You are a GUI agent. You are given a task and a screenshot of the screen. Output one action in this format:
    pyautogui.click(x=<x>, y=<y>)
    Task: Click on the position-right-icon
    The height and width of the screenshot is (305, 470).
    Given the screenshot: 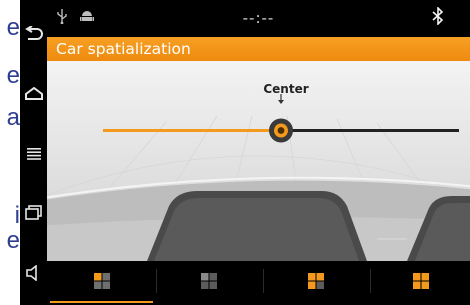 What is the action you would take?
    pyautogui.click(x=420, y=281)
    